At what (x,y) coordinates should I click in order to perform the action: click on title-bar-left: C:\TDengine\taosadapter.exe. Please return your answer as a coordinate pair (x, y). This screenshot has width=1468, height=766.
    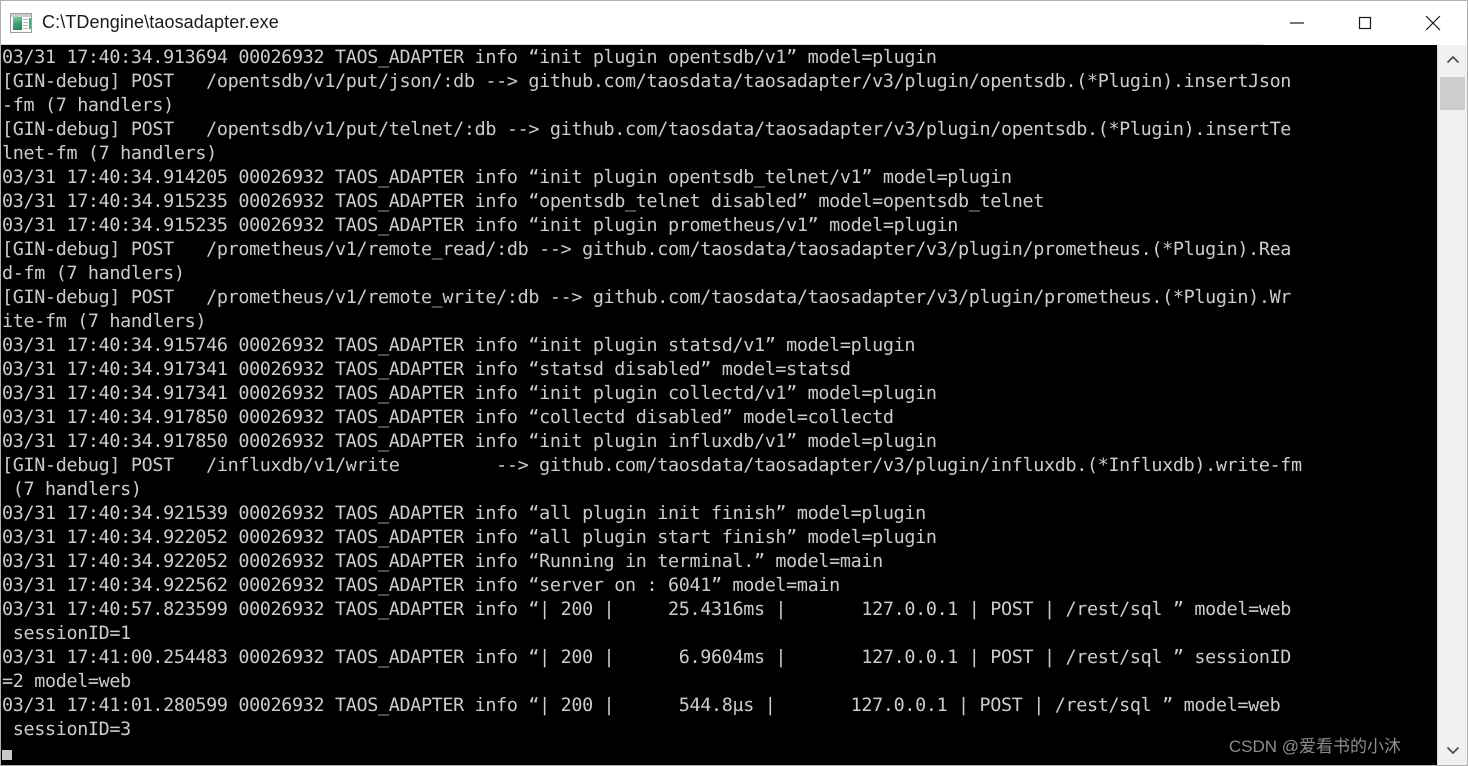
    Looking at the image, I should click on (632, 22).